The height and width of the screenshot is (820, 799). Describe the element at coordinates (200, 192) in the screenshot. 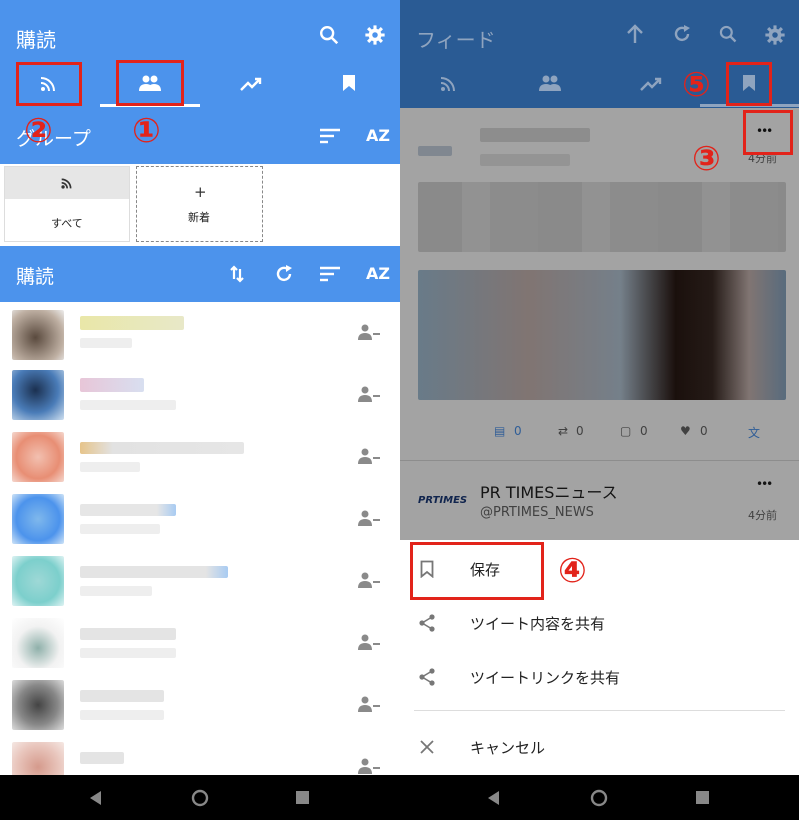

I see `plus-icon: +` at that location.